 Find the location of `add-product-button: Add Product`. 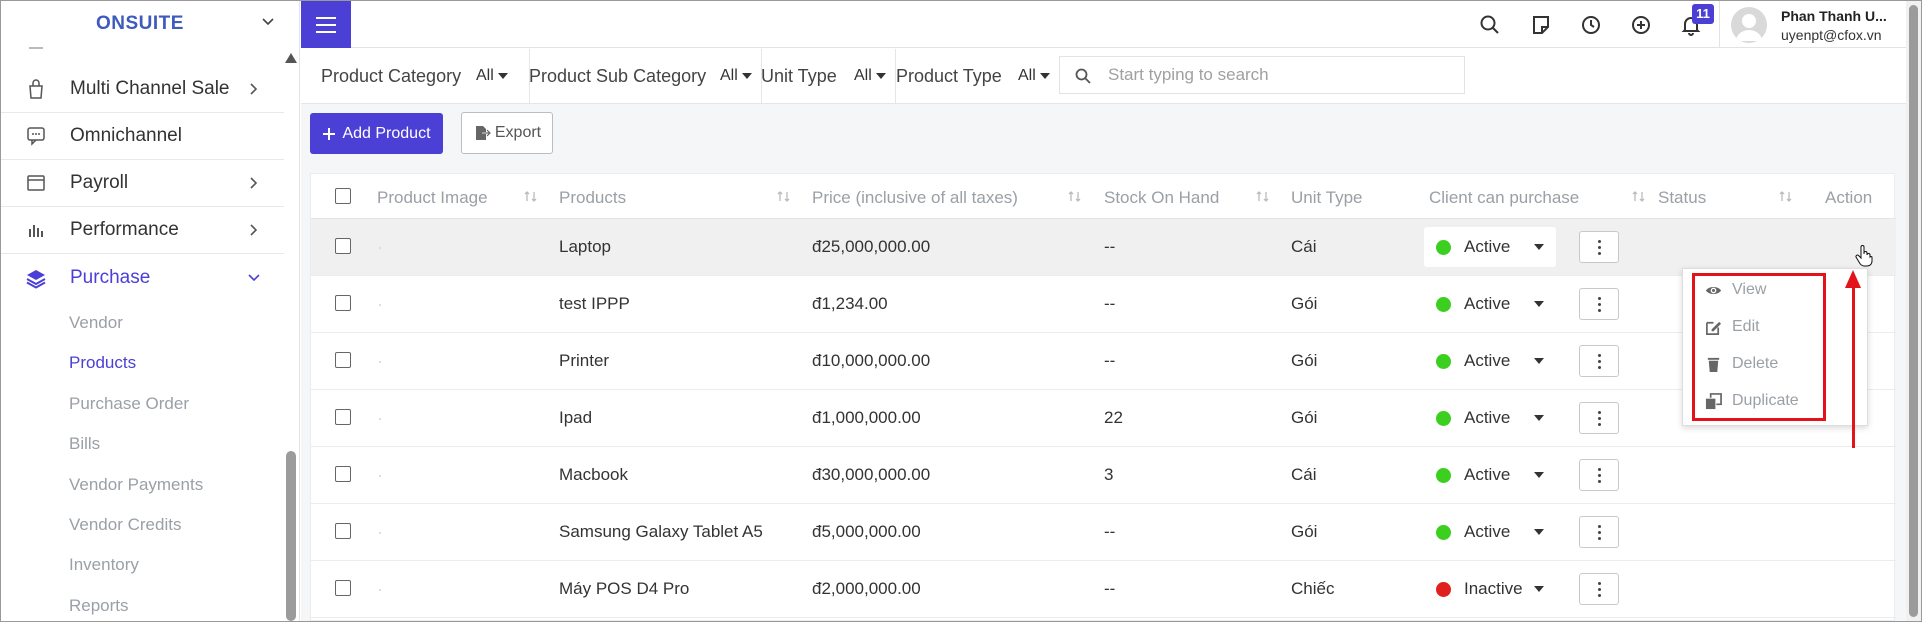

add-product-button: Add Product is located at coordinates (376, 133).